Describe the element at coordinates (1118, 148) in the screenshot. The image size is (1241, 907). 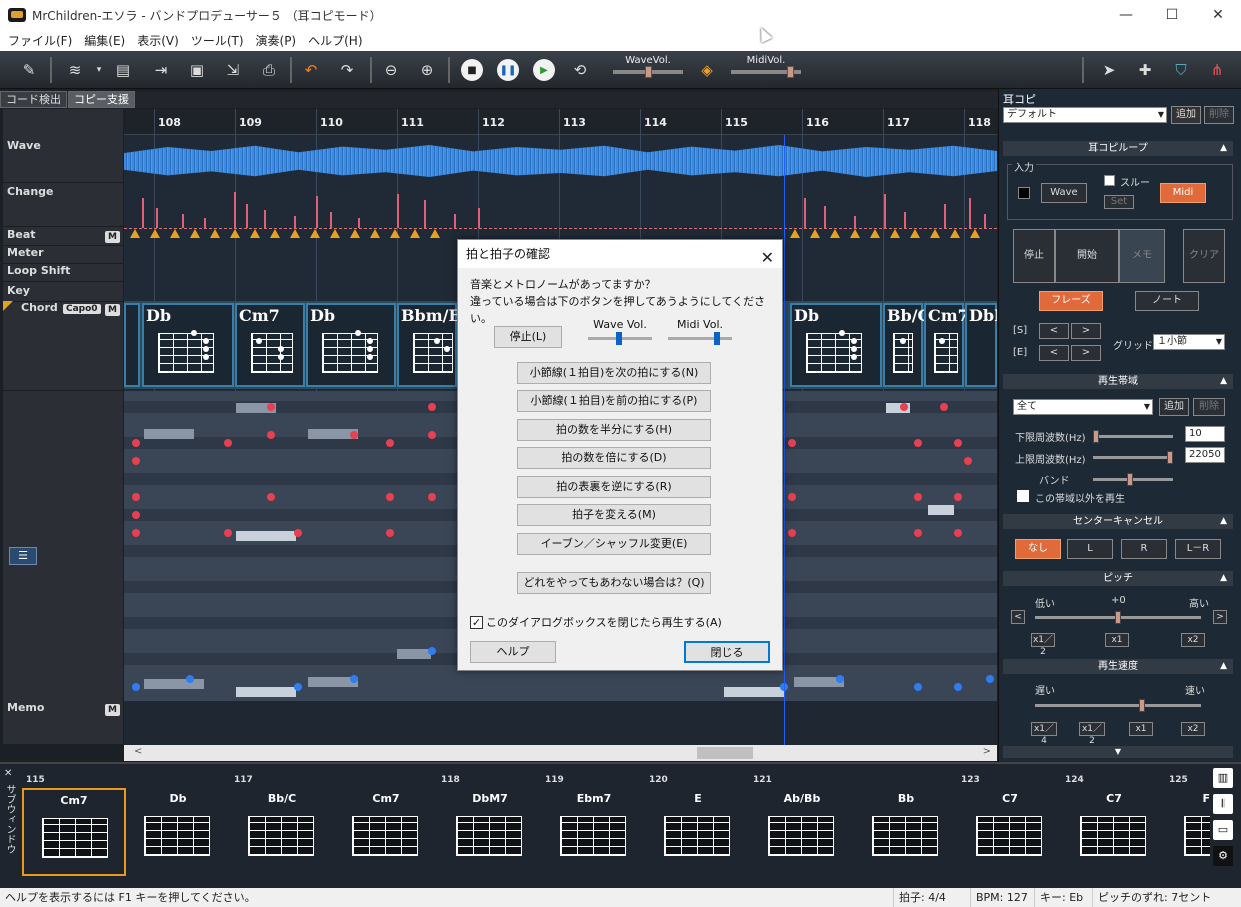
I see `section-ear-copy-loop: 耳コピループ` at that location.